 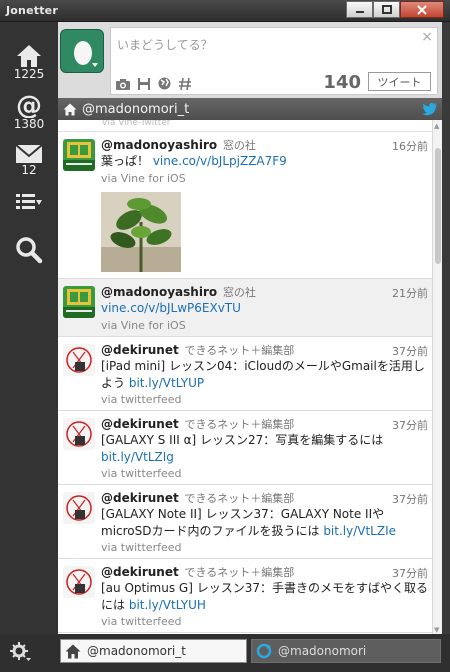 I want to click on title-bar: Jonetter, so click(x=225, y=11).